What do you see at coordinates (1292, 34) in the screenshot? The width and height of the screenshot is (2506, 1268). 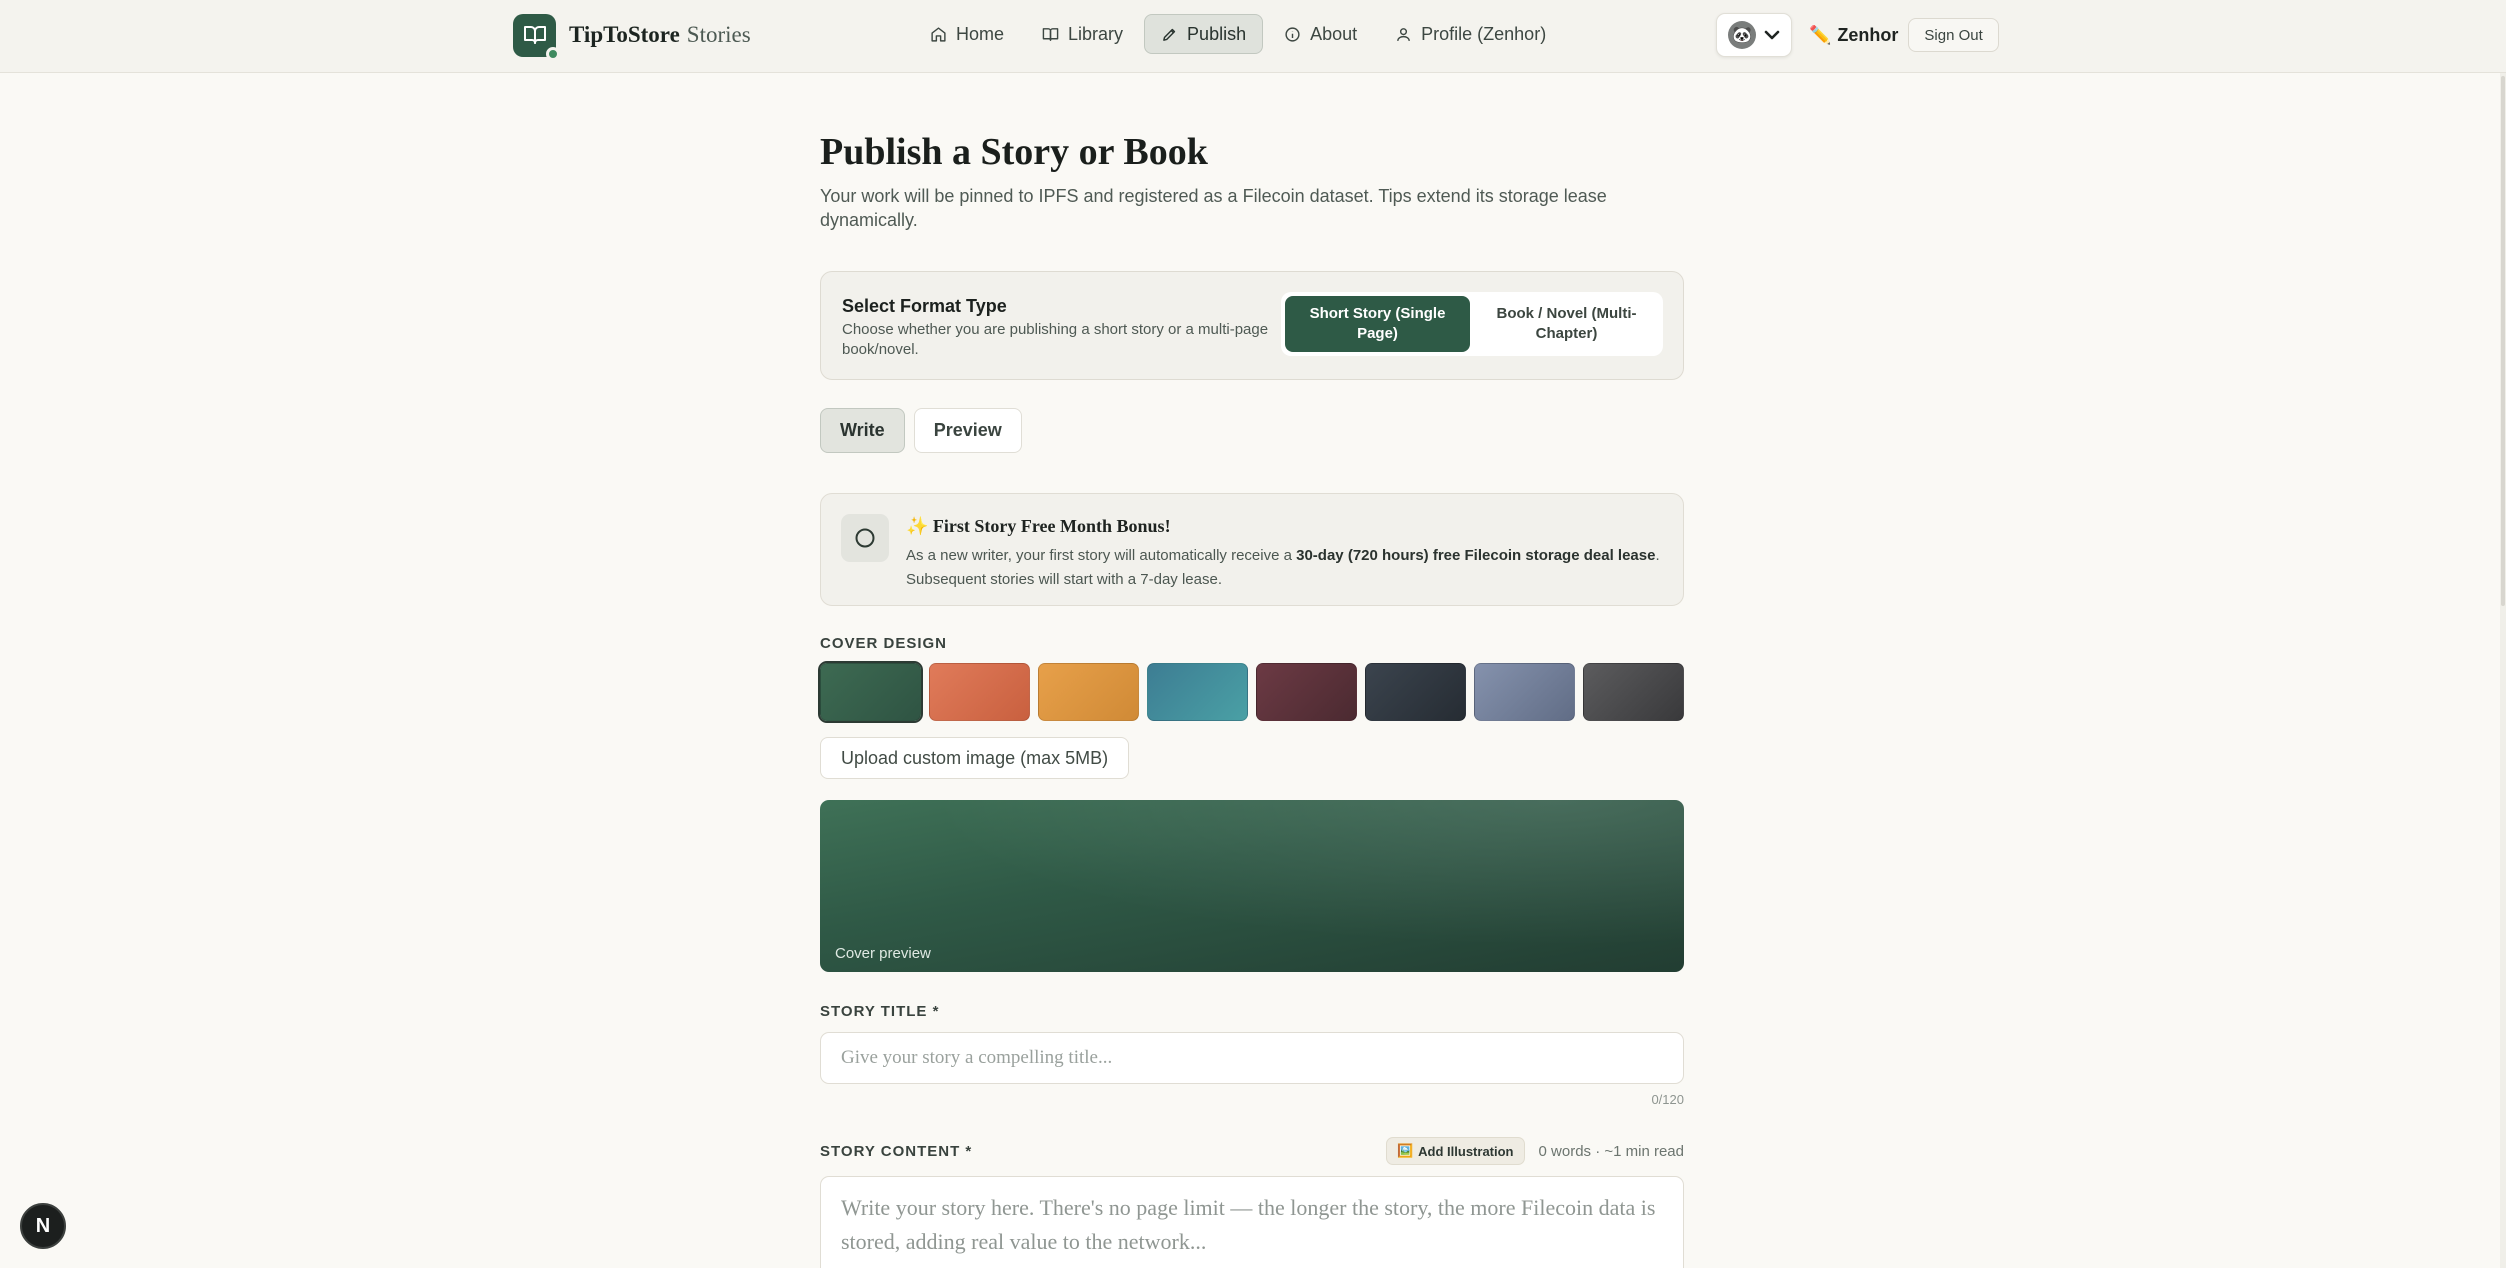 I see `info-icon` at bounding box center [1292, 34].